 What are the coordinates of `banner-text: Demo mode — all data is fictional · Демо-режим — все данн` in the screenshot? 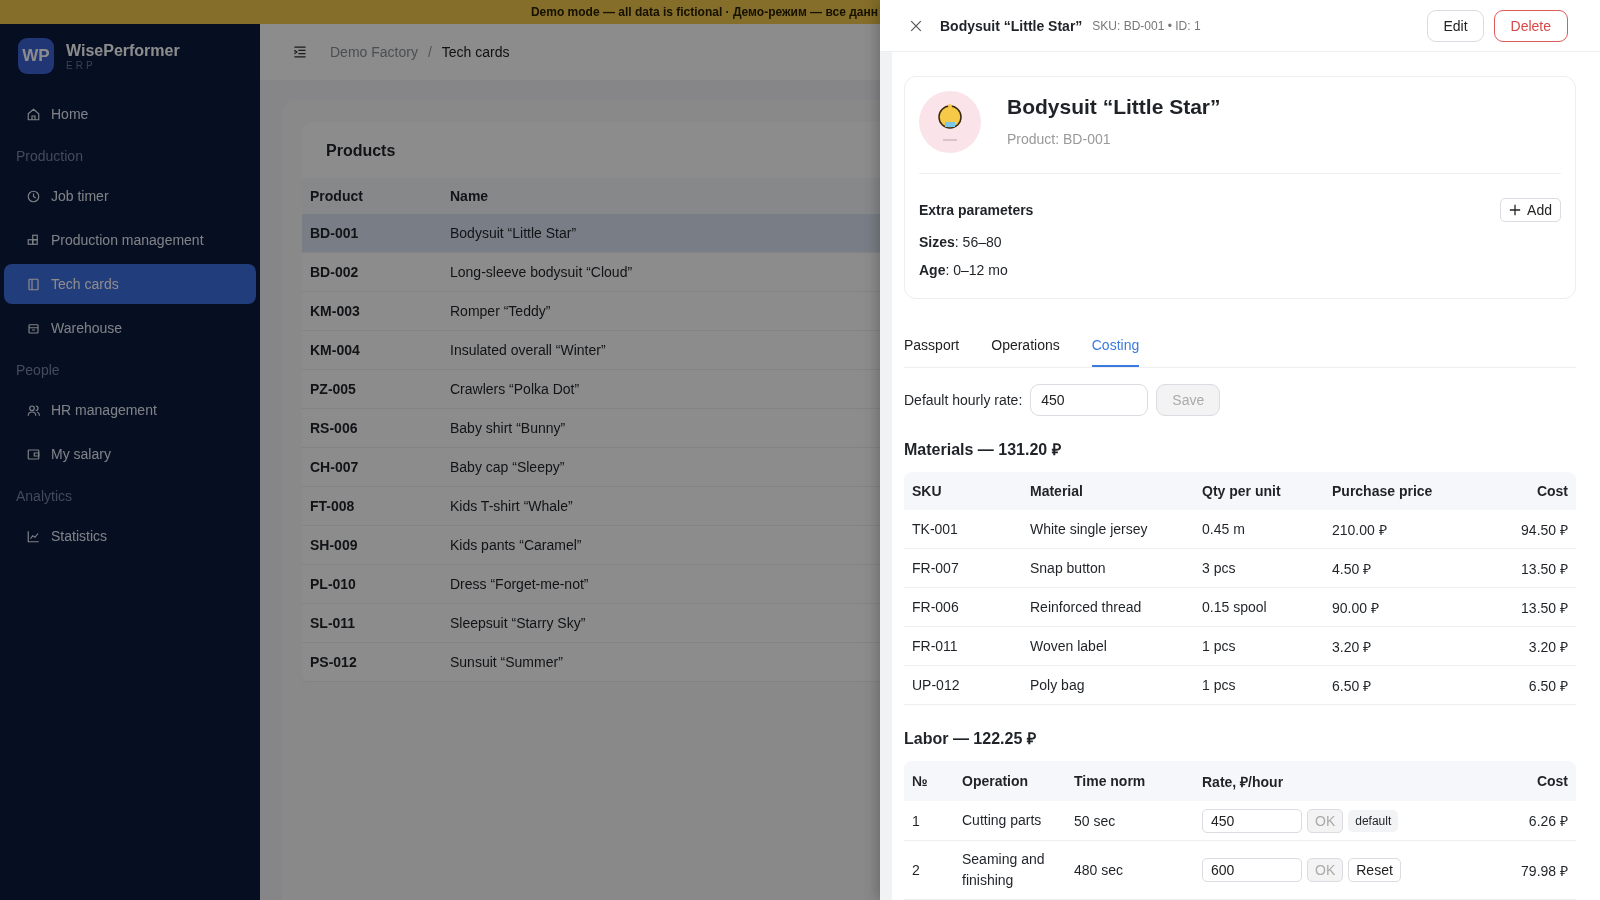 It's located at (704, 12).